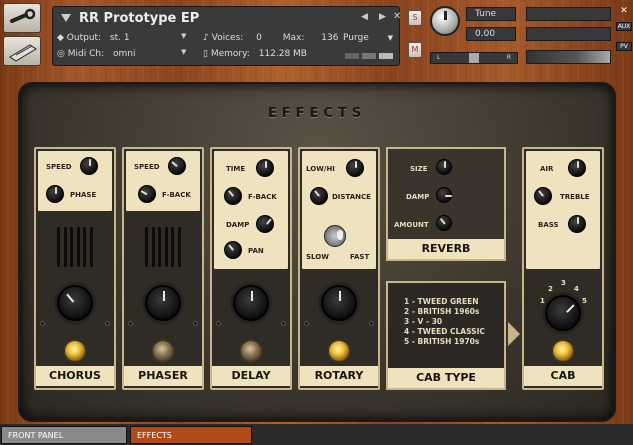 The width and height of the screenshot is (633, 445). I want to click on reverb-damp-label: DAMP, so click(418, 197).